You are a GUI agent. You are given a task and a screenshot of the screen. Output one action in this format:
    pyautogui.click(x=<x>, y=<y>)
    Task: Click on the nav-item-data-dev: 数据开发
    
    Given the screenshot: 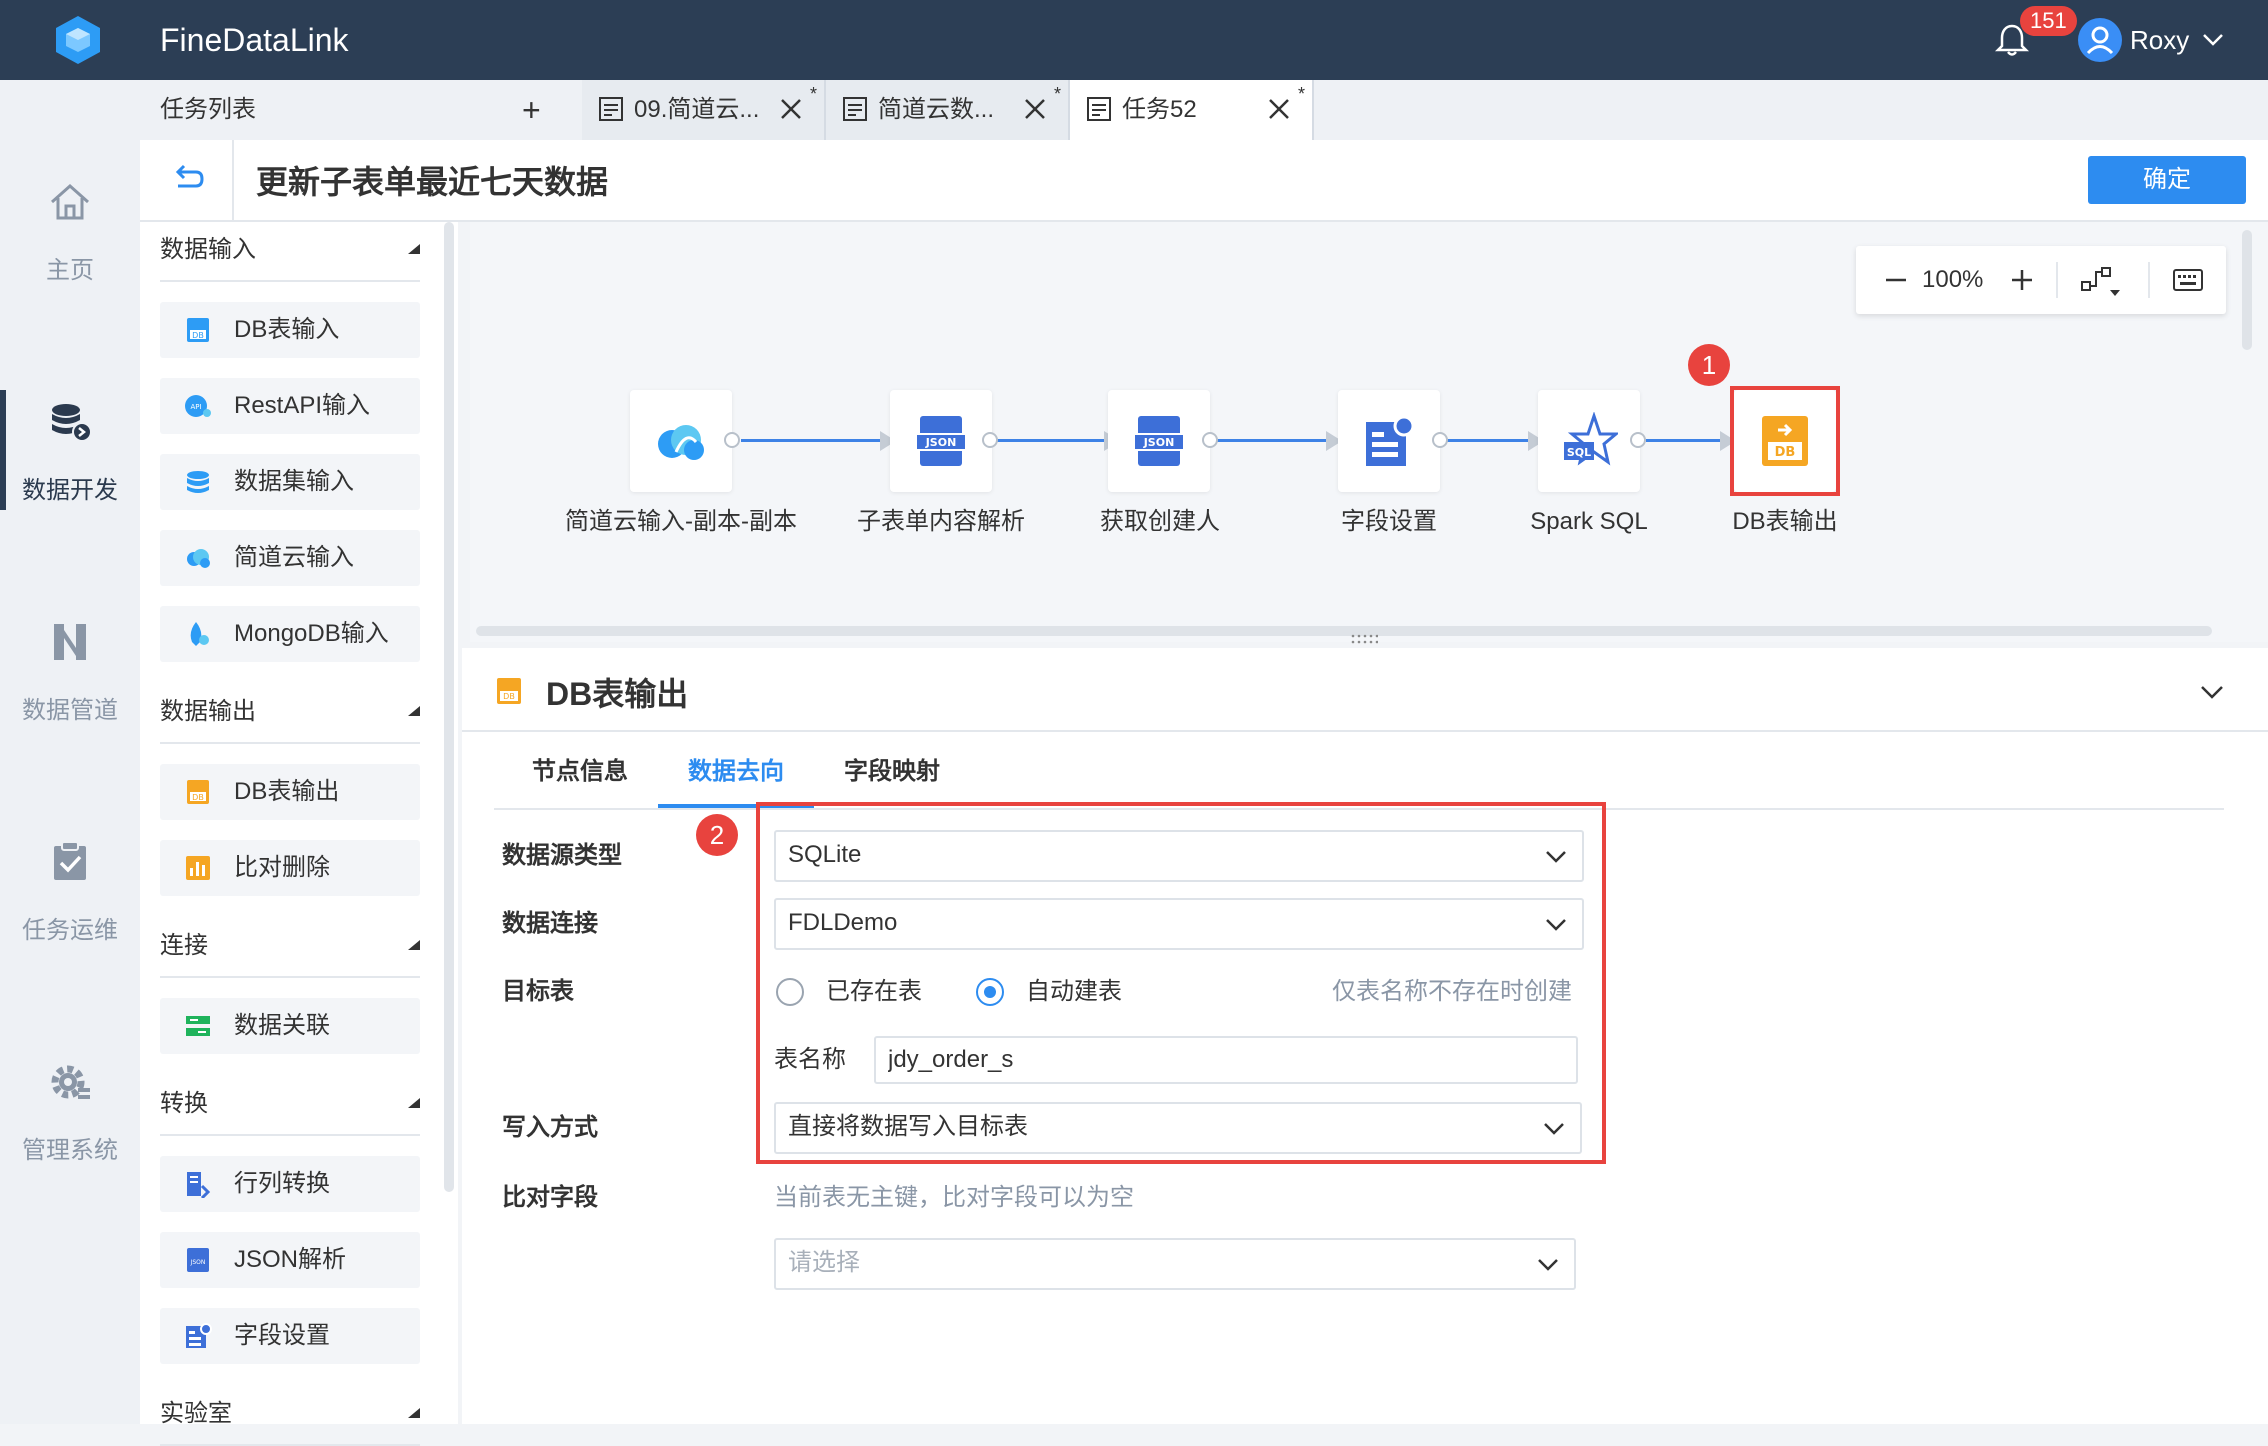 What is the action you would take?
    pyautogui.click(x=70, y=450)
    